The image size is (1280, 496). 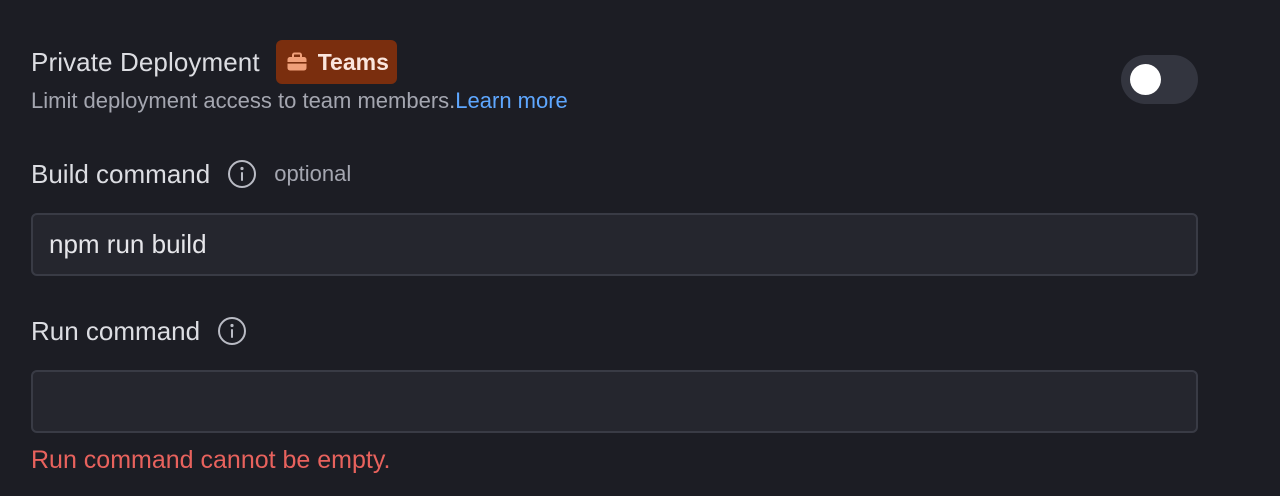 I want to click on teams-badge: Teams, so click(x=336, y=62).